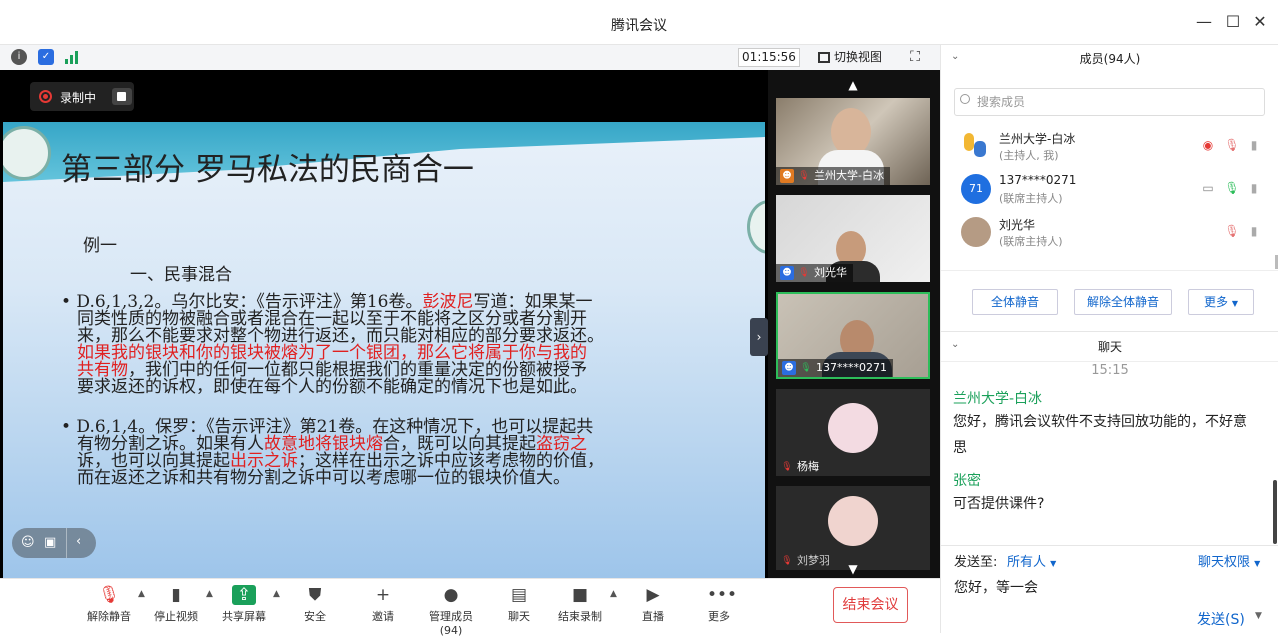 The height and width of the screenshot is (637, 1278). I want to click on tile-name: 137****0271, so click(851, 367).